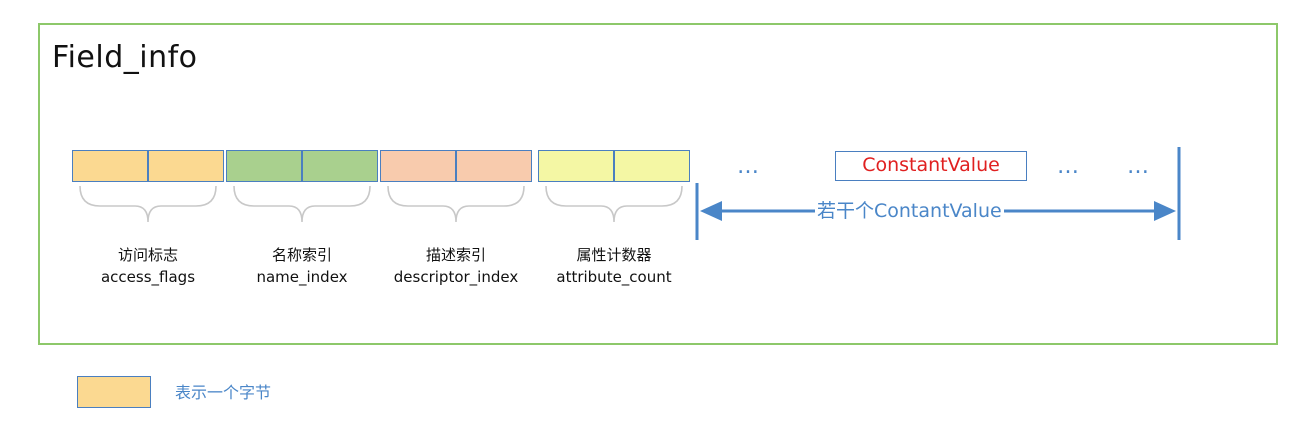 Image resolution: width=1310 pixels, height=440 pixels. Describe the element at coordinates (114, 392) in the screenshot. I see `legend-swatch` at that location.